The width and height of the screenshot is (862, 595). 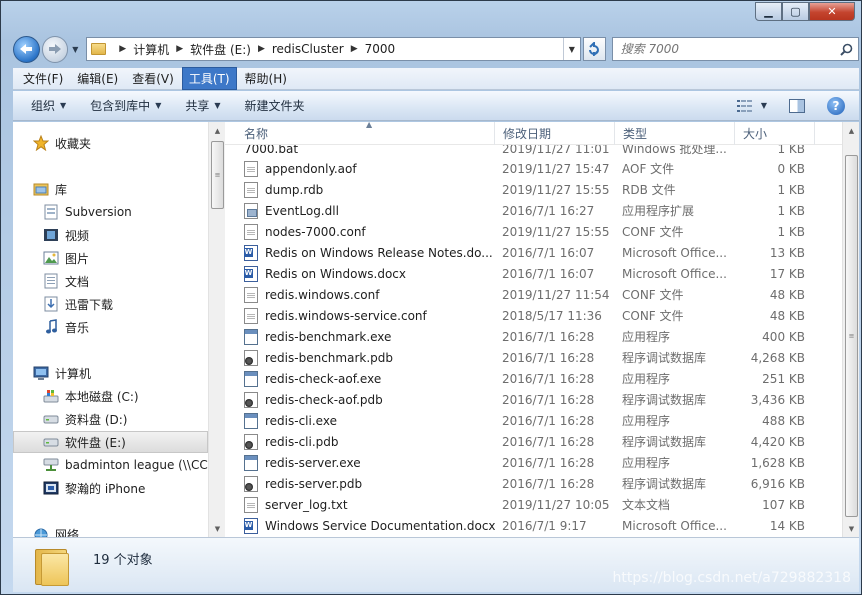 What do you see at coordinates (75, 49) in the screenshot?
I see `recent-pages-dropdown: ▼` at bounding box center [75, 49].